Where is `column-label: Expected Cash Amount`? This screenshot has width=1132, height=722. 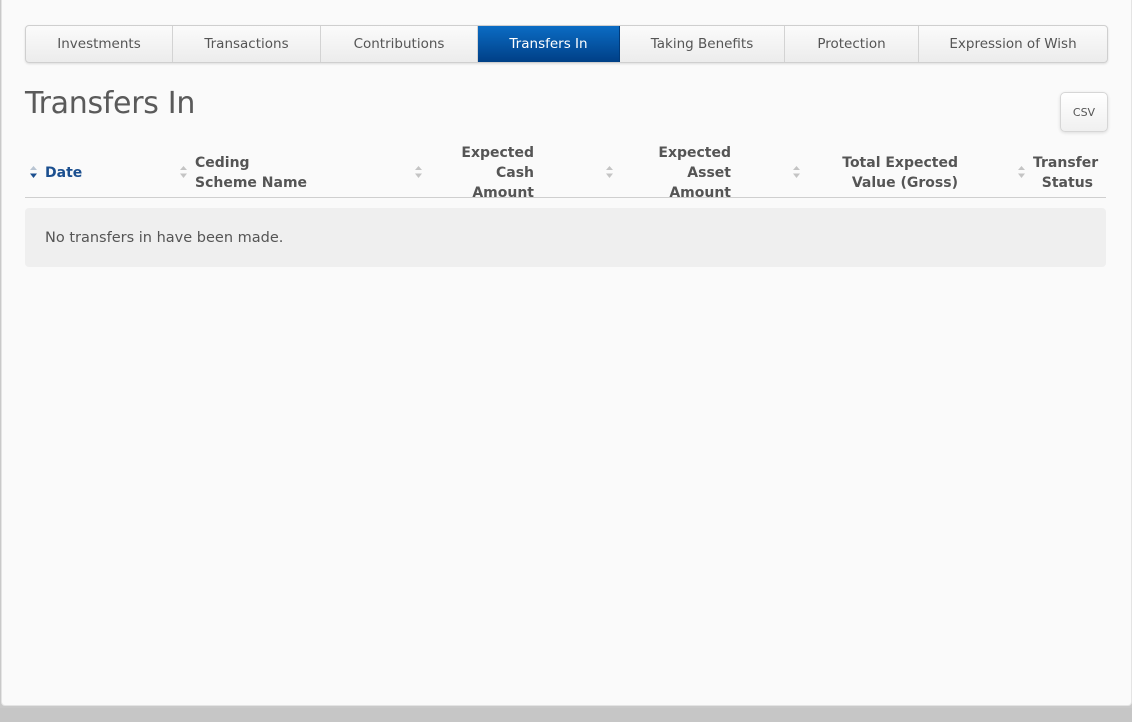 column-label: Expected Cash Amount is located at coordinates (497, 172).